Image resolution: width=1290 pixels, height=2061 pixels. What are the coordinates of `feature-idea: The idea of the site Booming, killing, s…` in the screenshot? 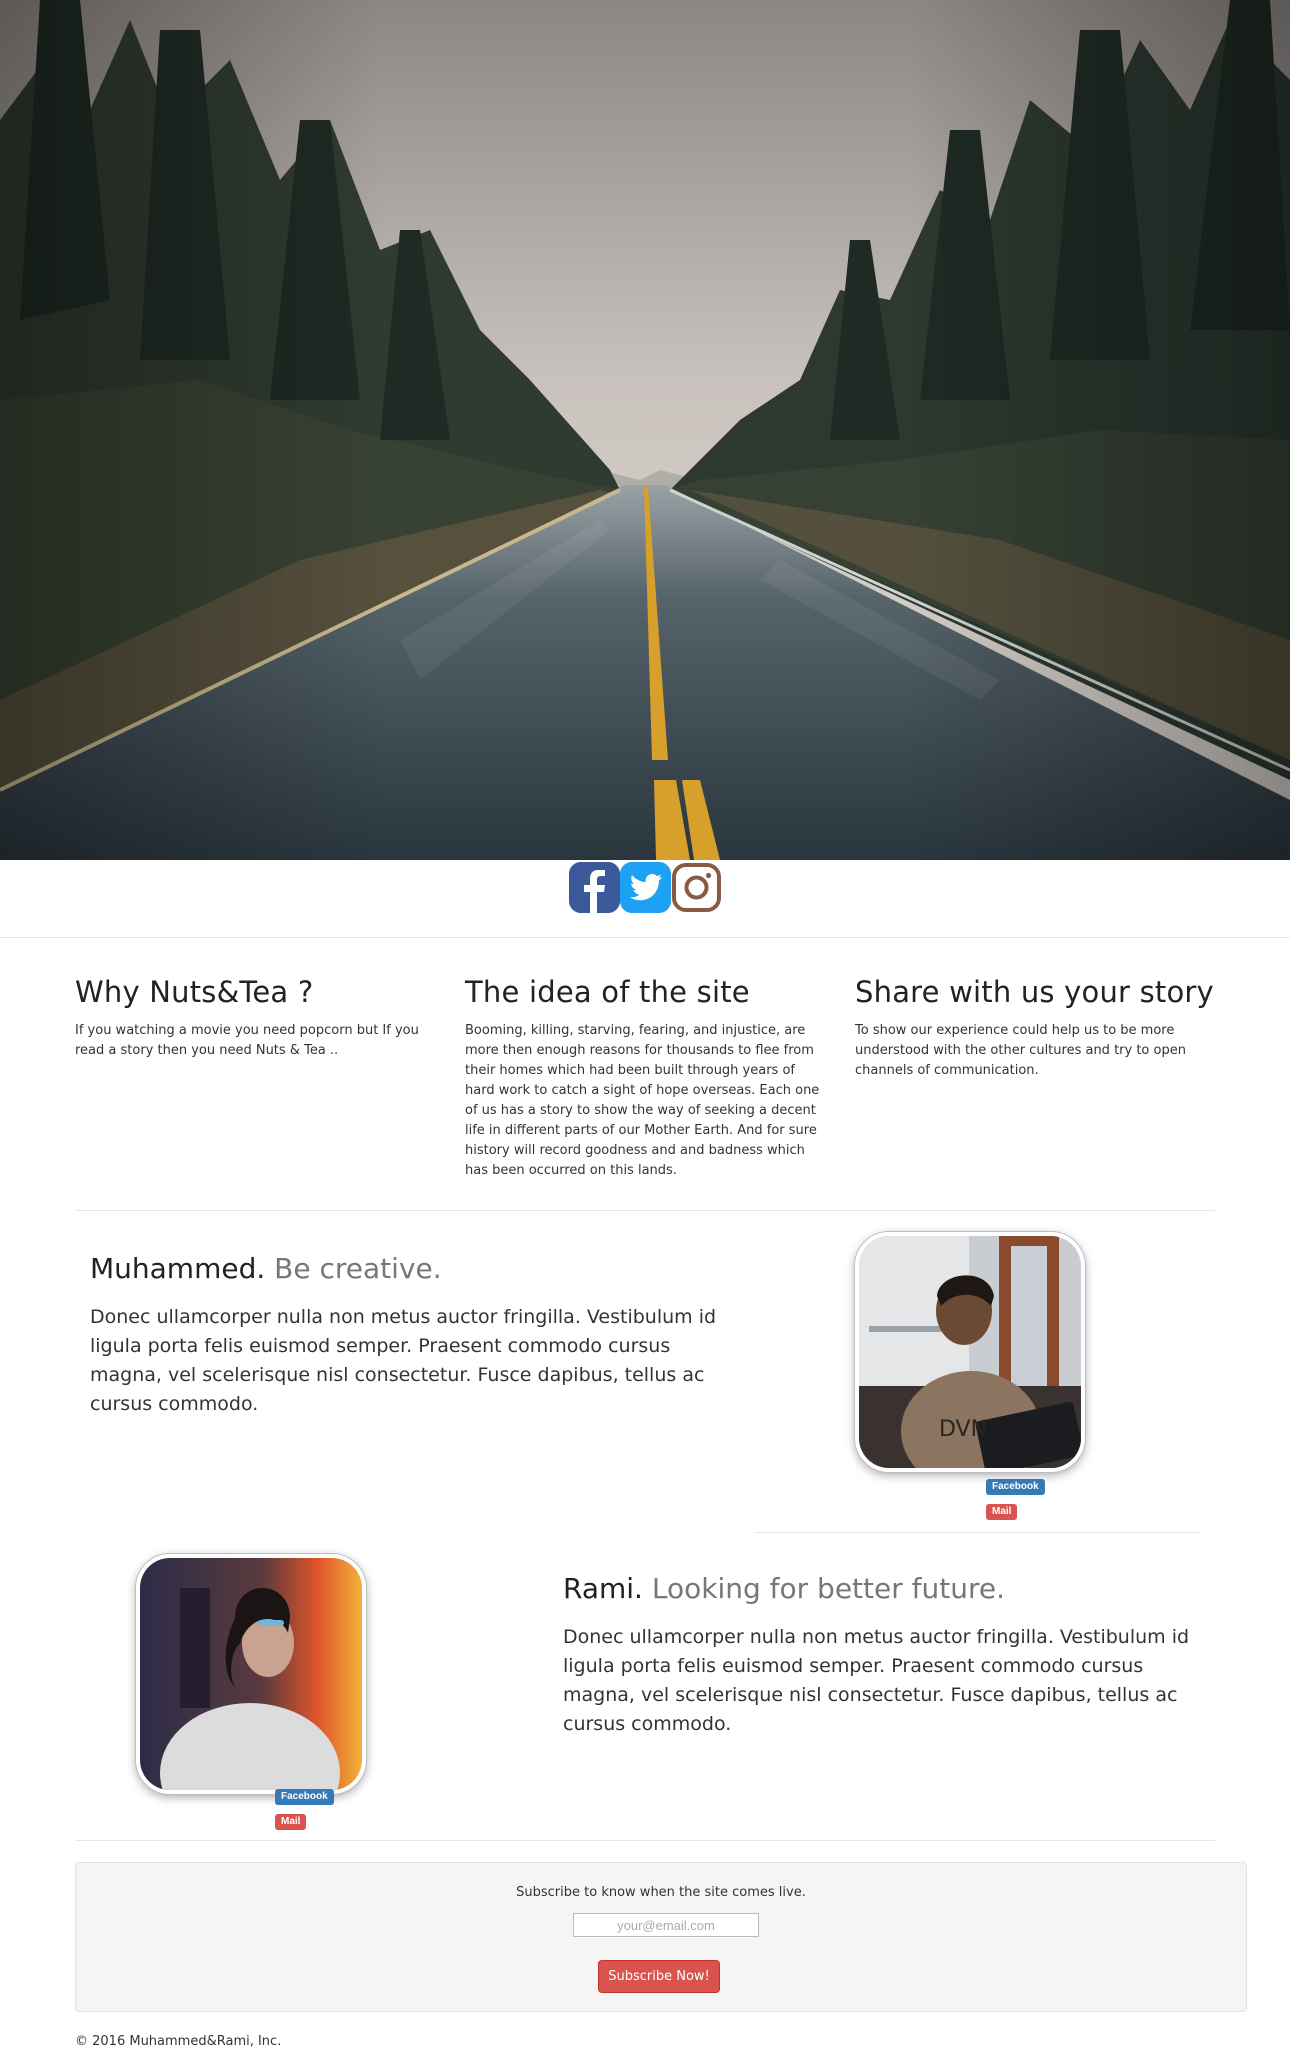 It's located at (645, 1078).